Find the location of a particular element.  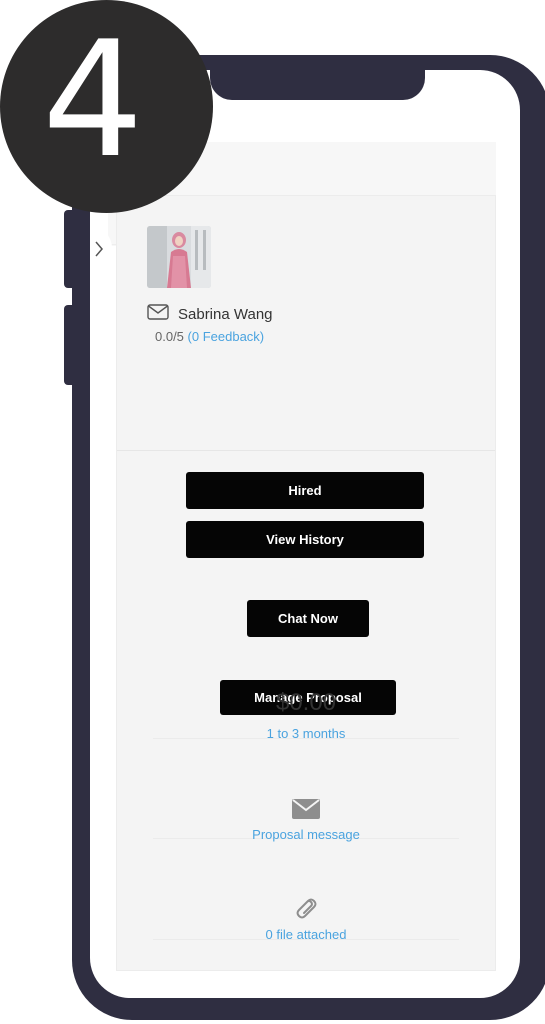

seller-rating: 0.0/5 (0 Feedback) is located at coordinates (209, 336).